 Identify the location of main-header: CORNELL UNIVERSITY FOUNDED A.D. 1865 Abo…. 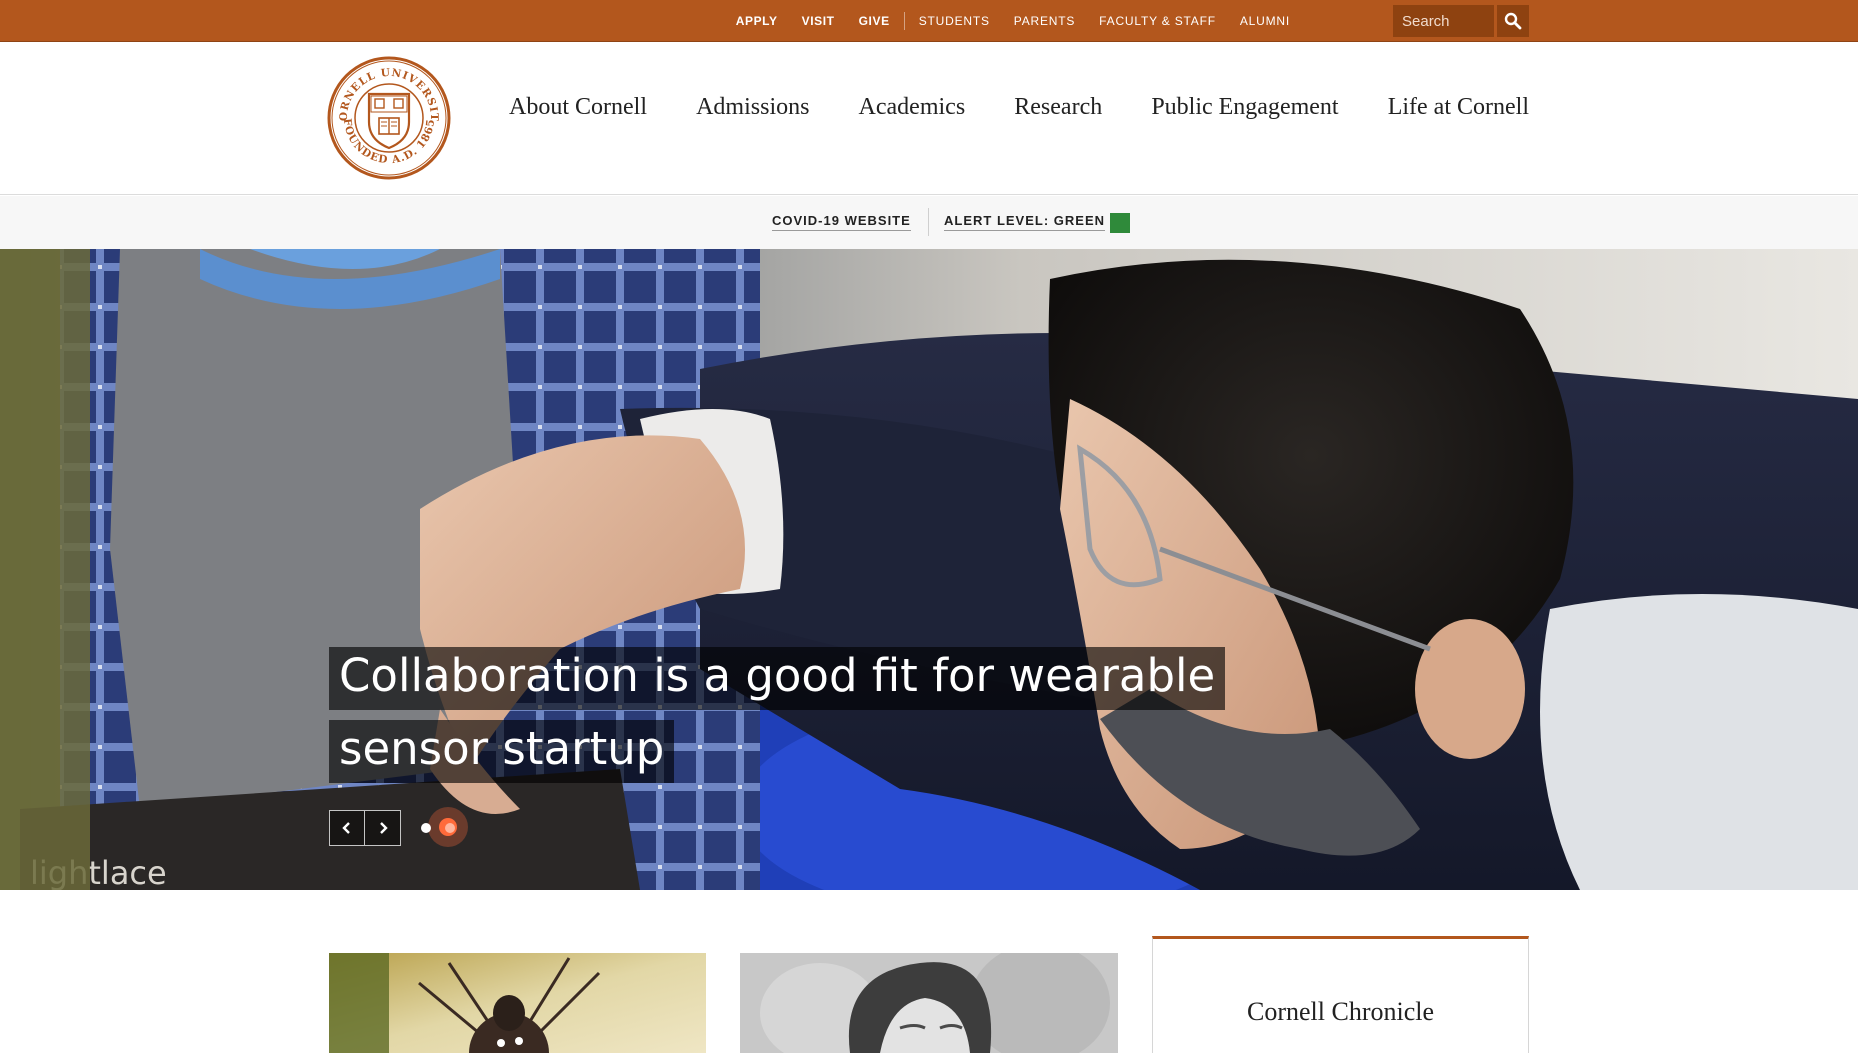
(929, 118).